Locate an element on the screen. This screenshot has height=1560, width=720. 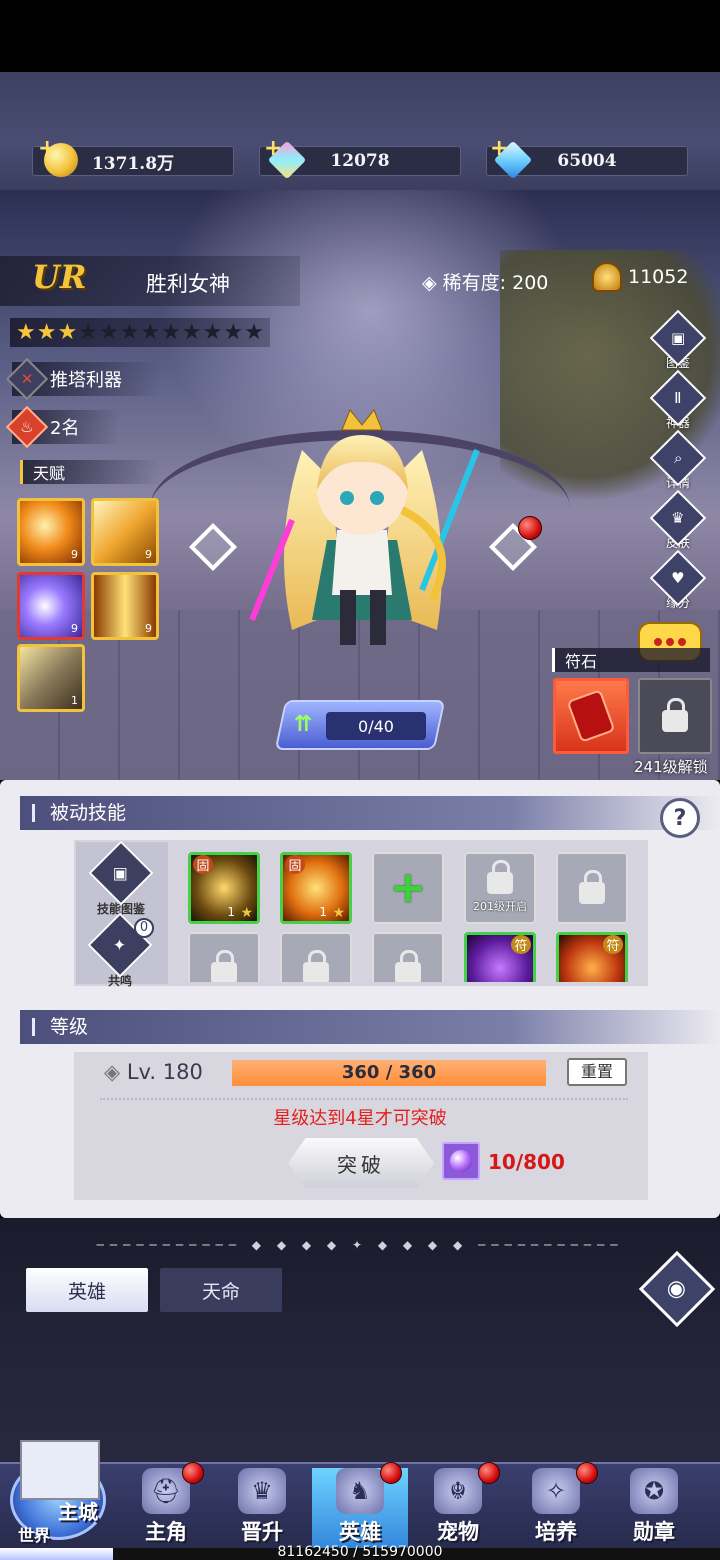
passive-skill-slot-2: 固 1 ★ is located at coordinates (316, 888).